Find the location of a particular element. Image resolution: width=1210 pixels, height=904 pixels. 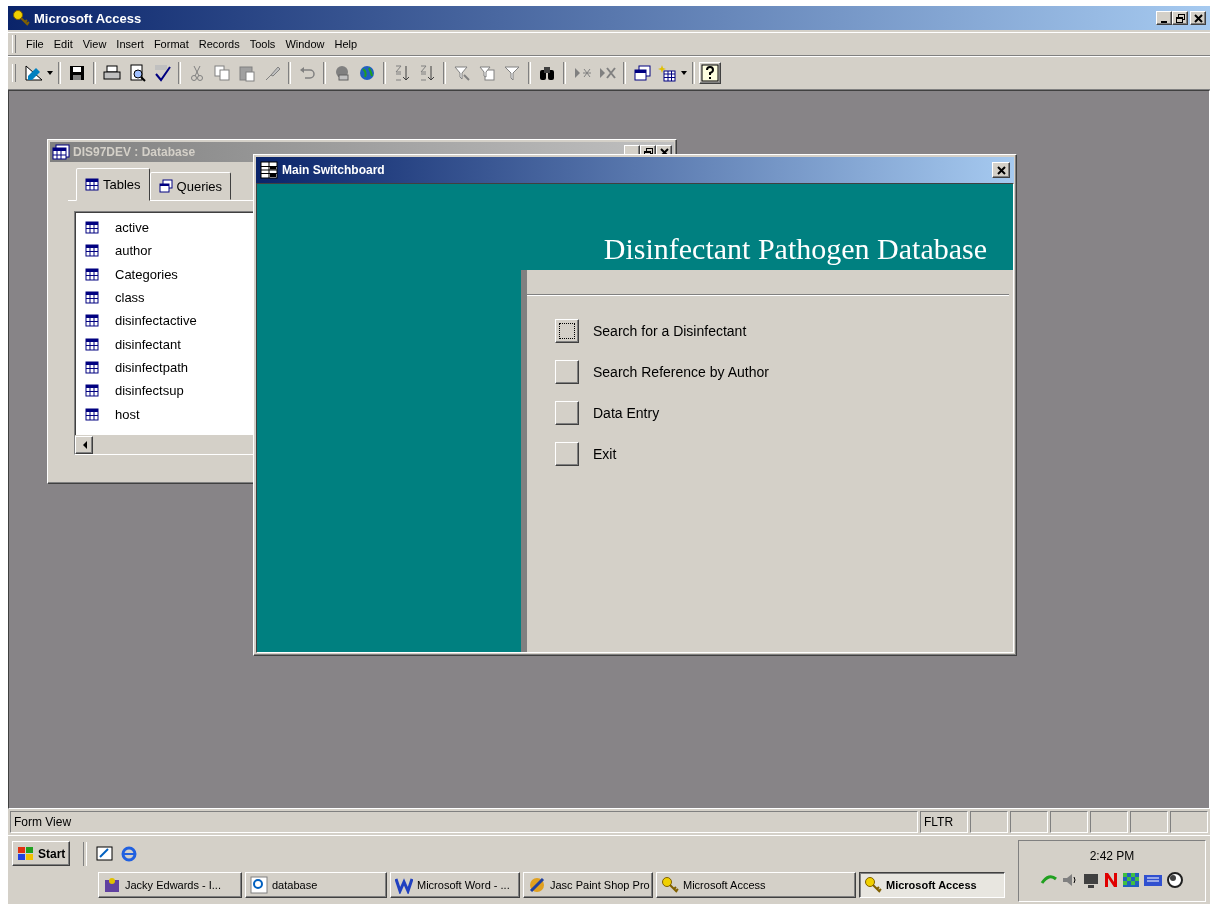

clock: 2:42 PM is located at coordinates (1112, 856).